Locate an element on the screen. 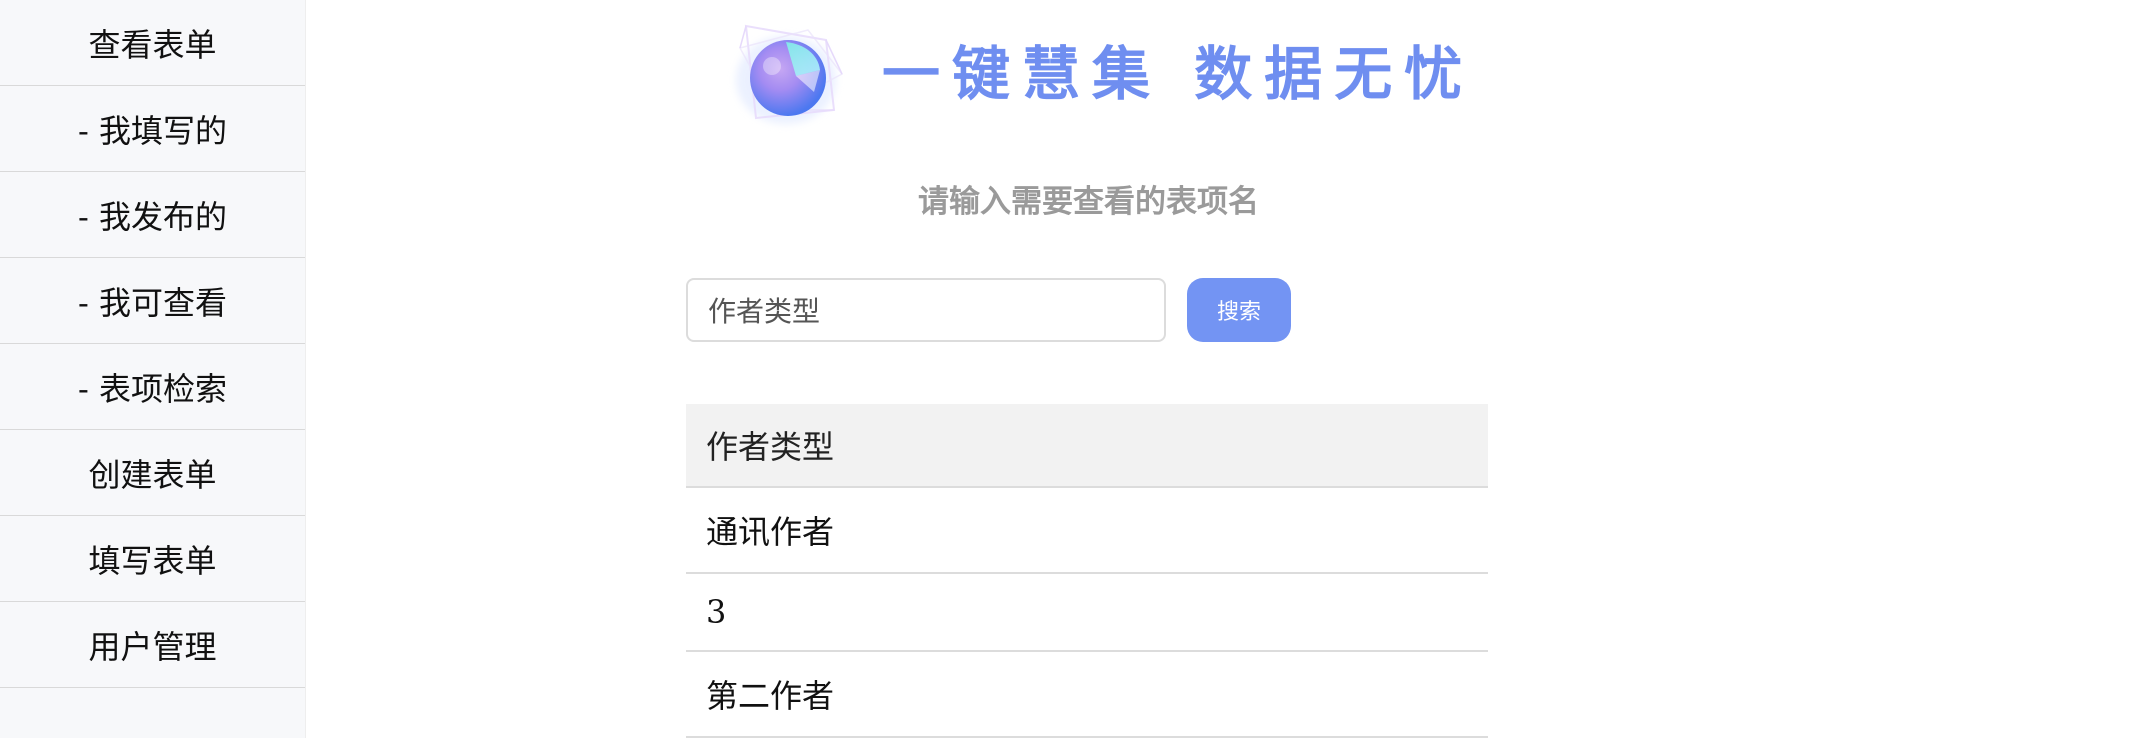  table-row: 通讯作者 is located at coordinates (1087, 531).